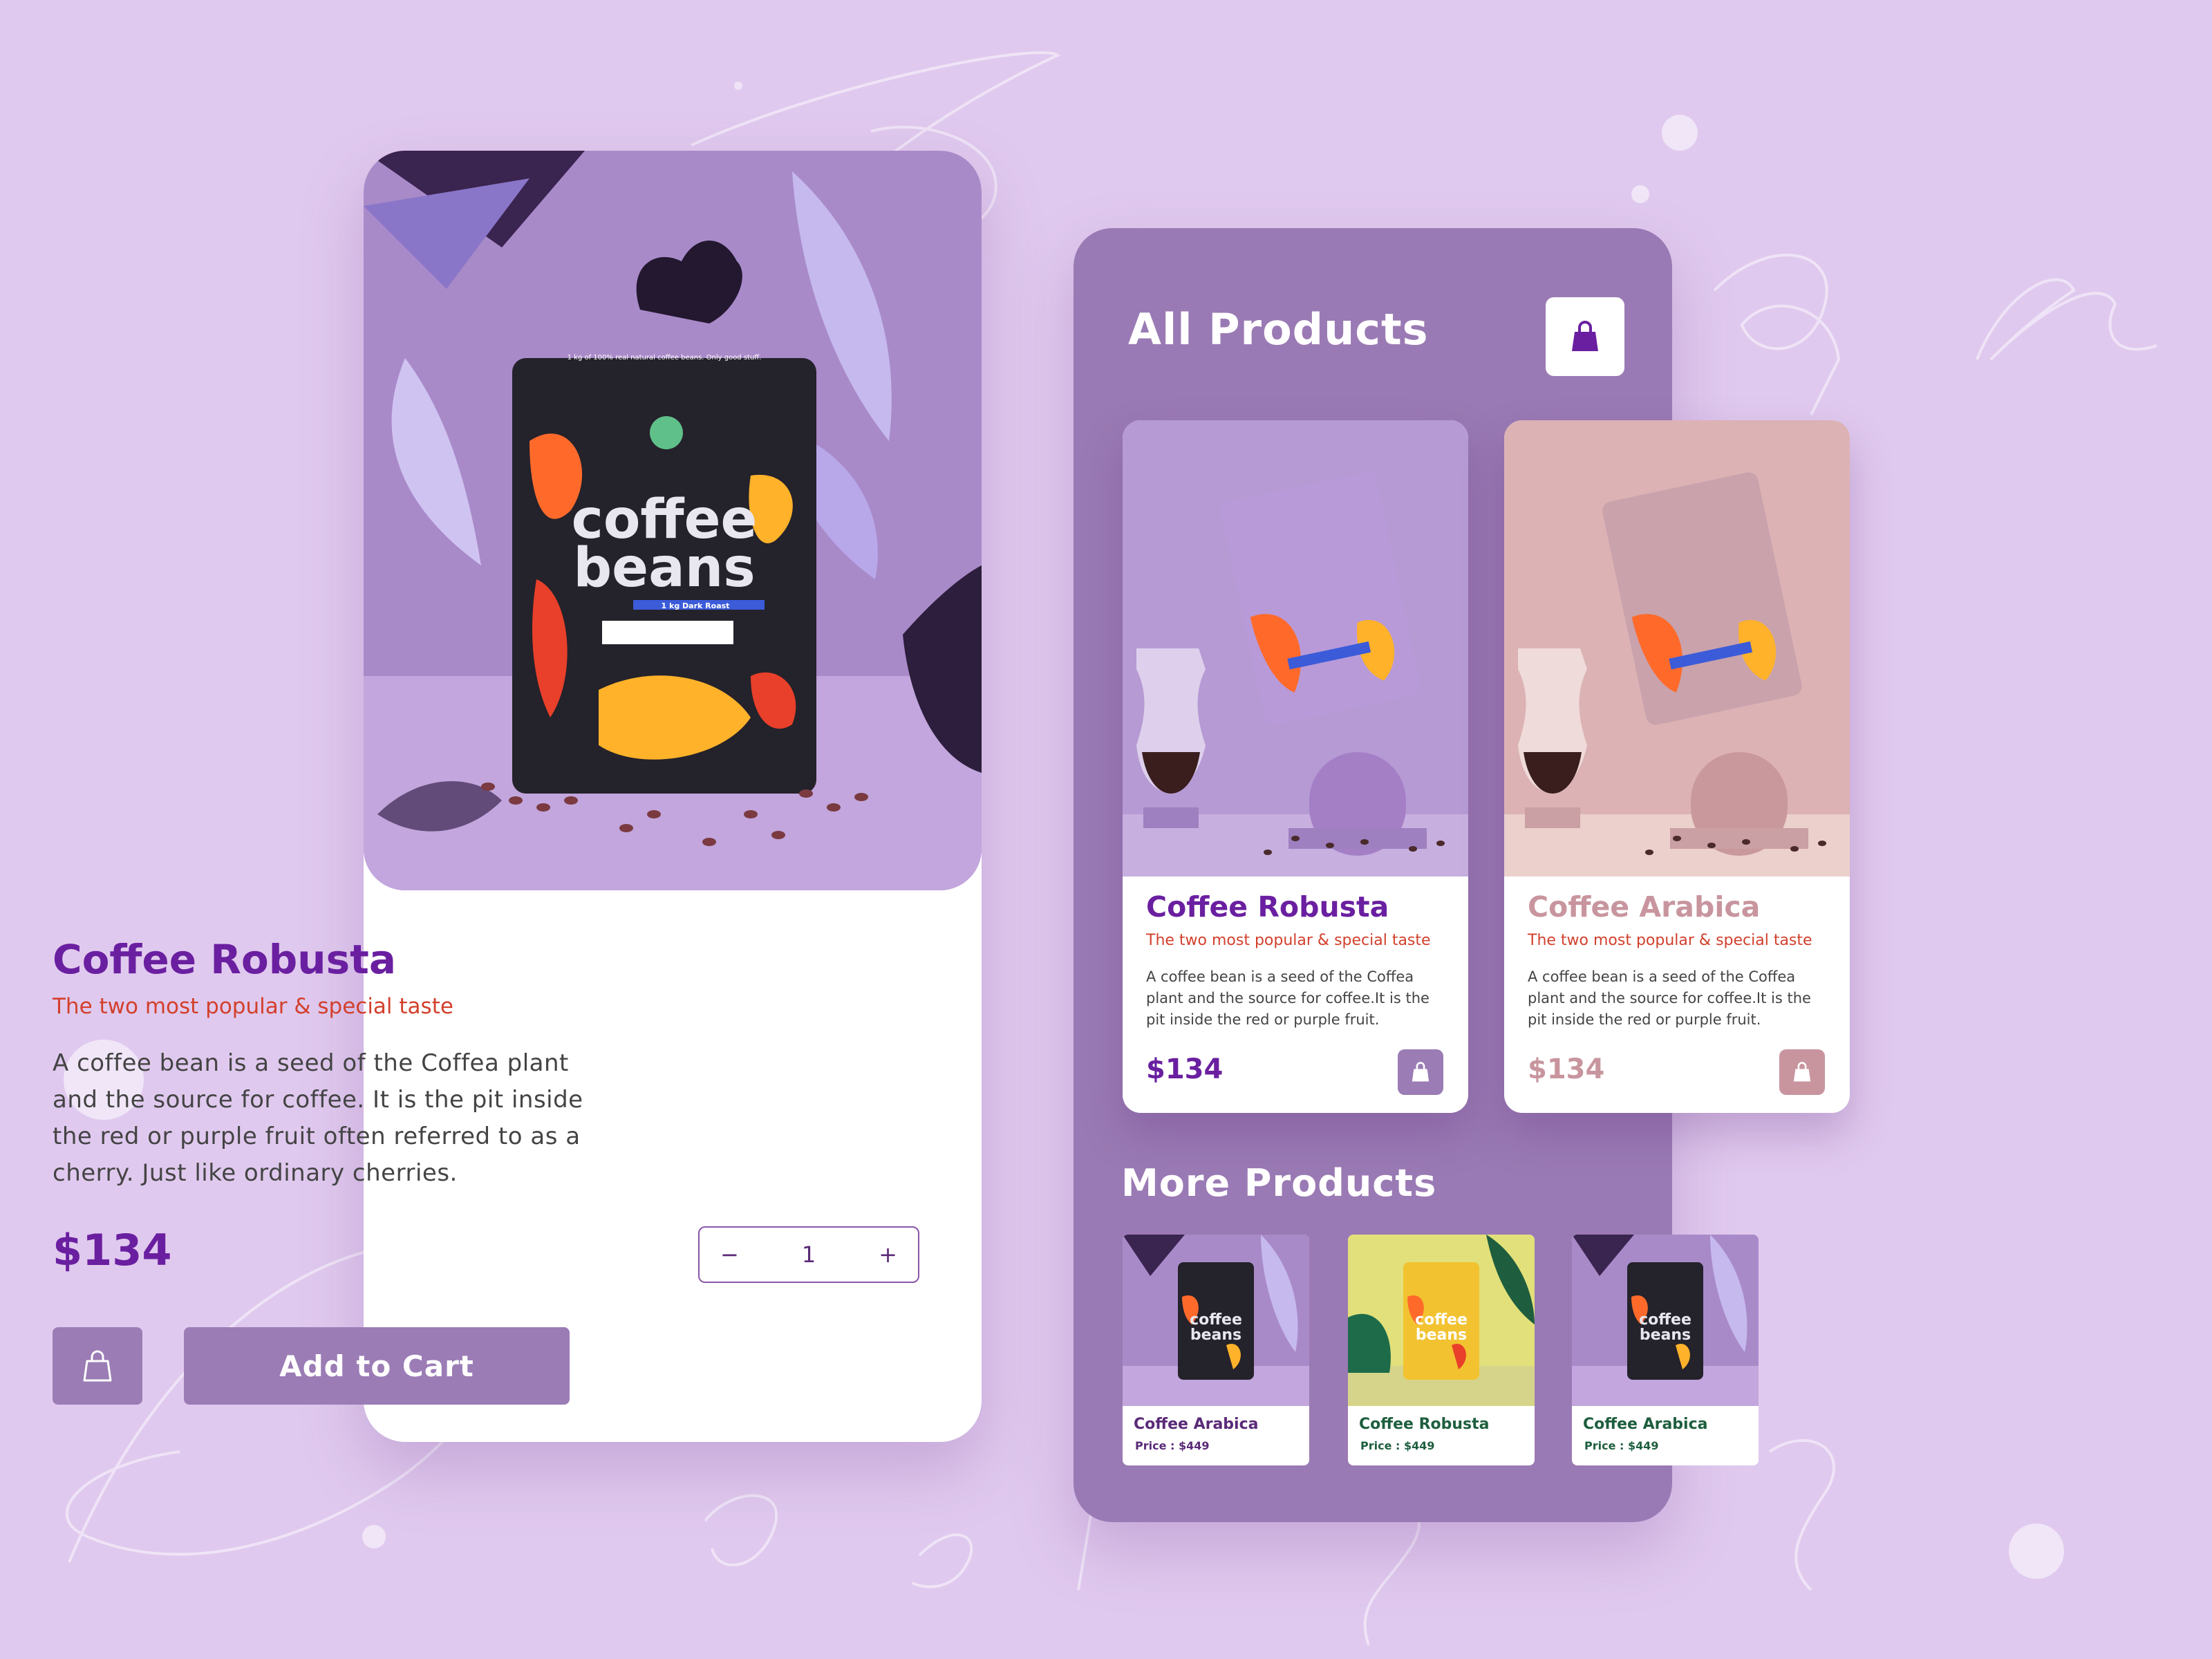  What do you see at coordinates (377, 1366) in the screenshot?
I see `add-to-cart-button: Add to Cart` at bounding box center [377, 1366].